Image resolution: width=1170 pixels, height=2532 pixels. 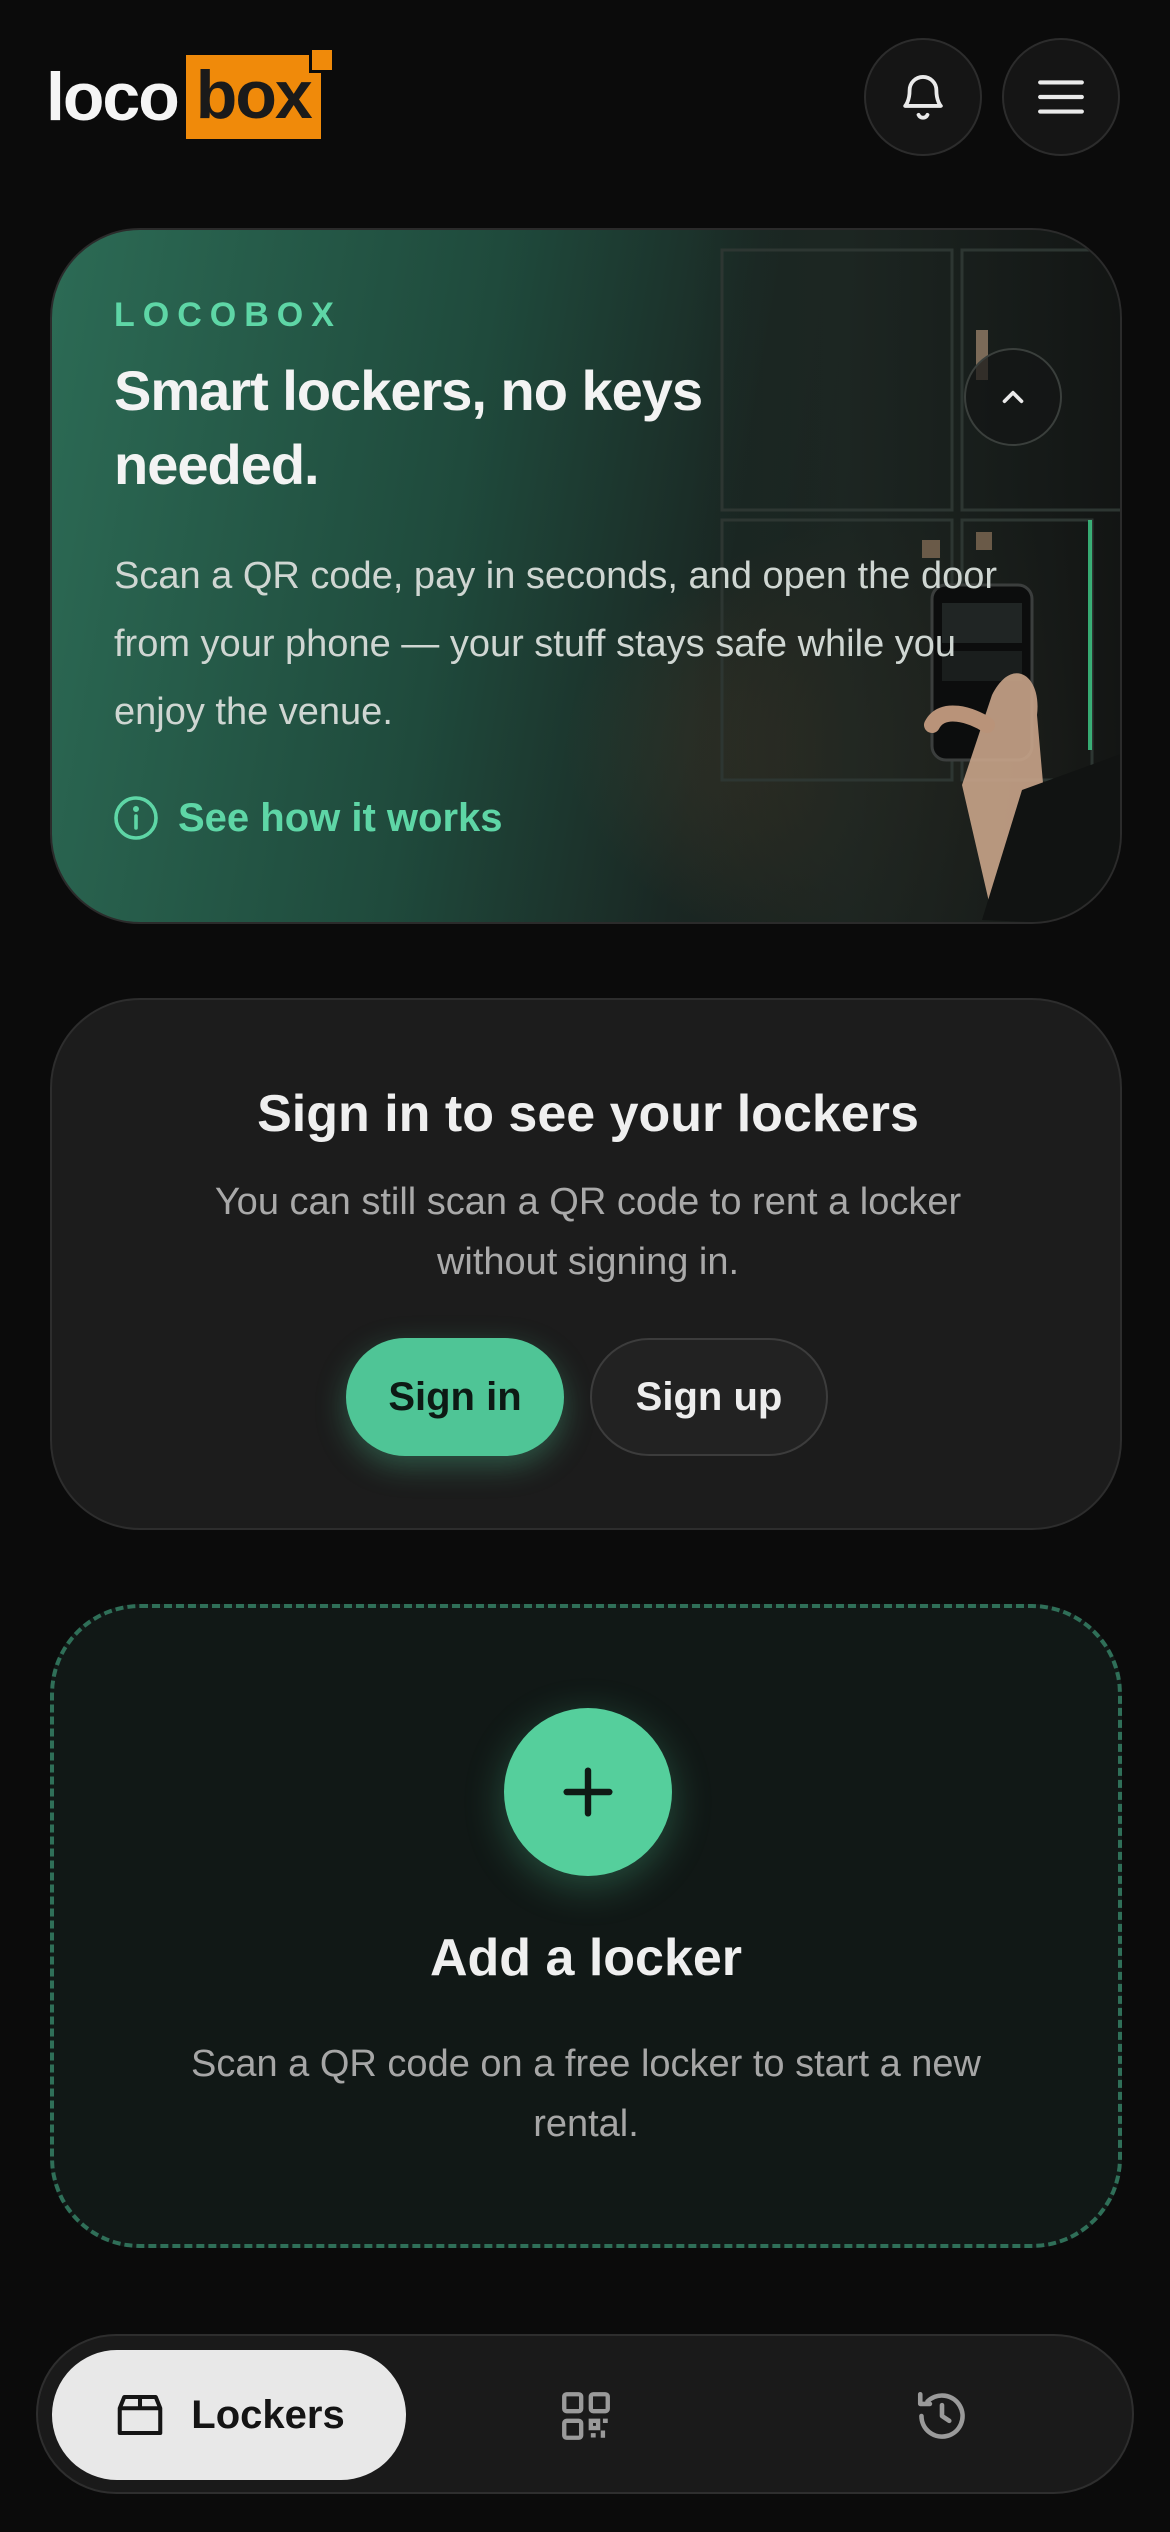 I want to click on bell-icon, so click(x=923, y=97).